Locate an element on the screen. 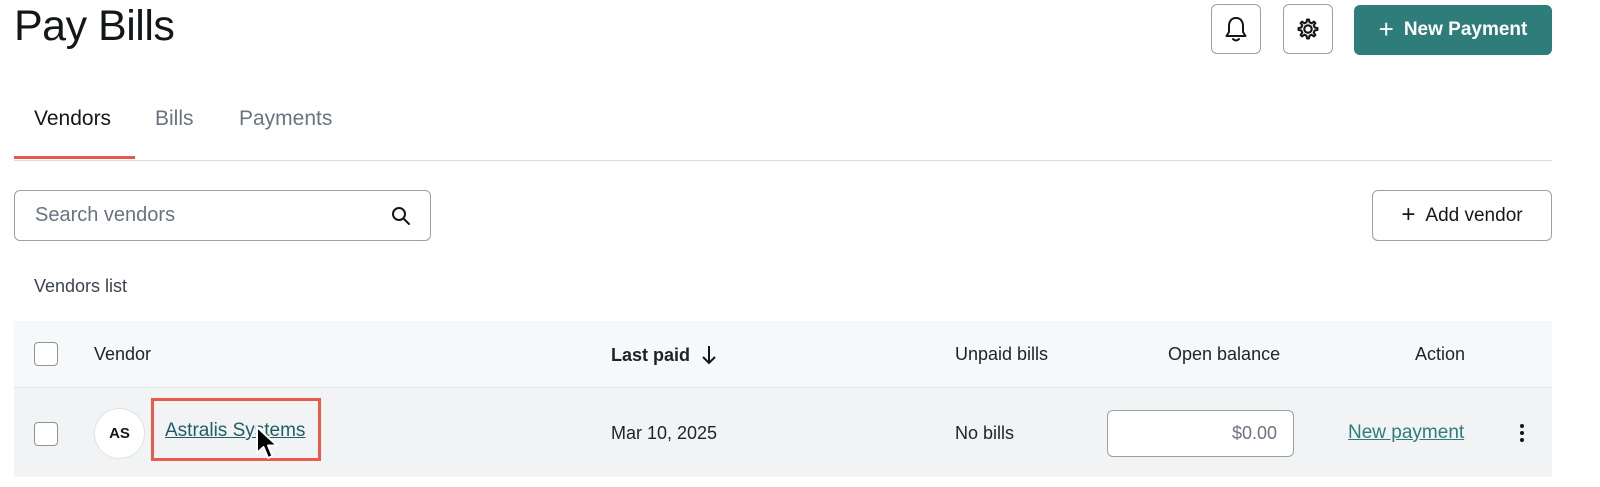 The width and height of the screenshot is (1600, 487). unpaid-bills-value: No bills is located at coordinates (985, 433).